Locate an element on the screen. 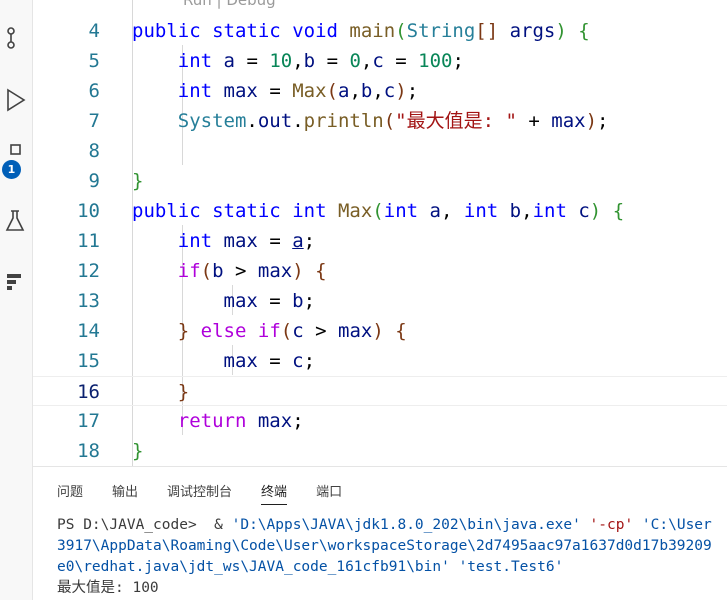 This screenshot has height=601, width=727. tab-output: 输出 is located at coordinates (125, 493).